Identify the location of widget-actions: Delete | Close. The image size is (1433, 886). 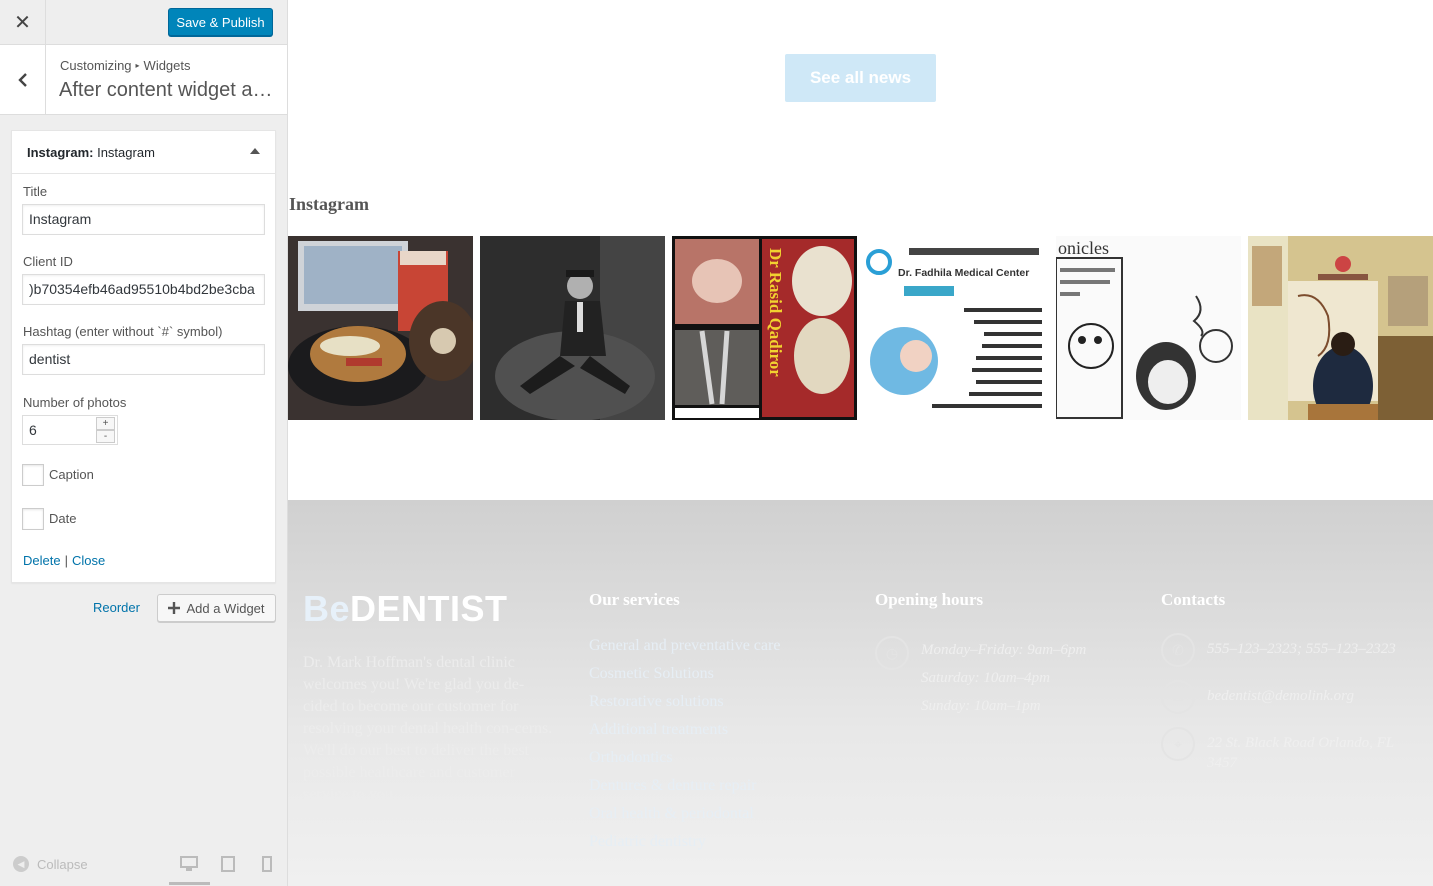
(64, 560).